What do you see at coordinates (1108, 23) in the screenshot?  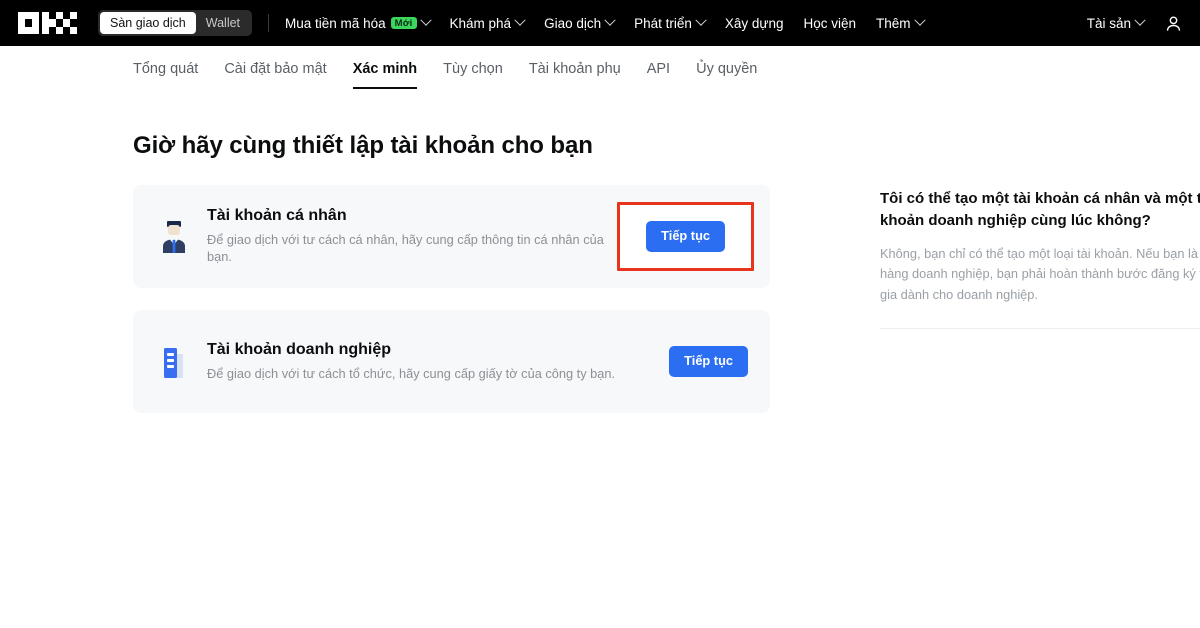 I see `nav-item-label: Tài sản` at bounding box center [1108, 23].